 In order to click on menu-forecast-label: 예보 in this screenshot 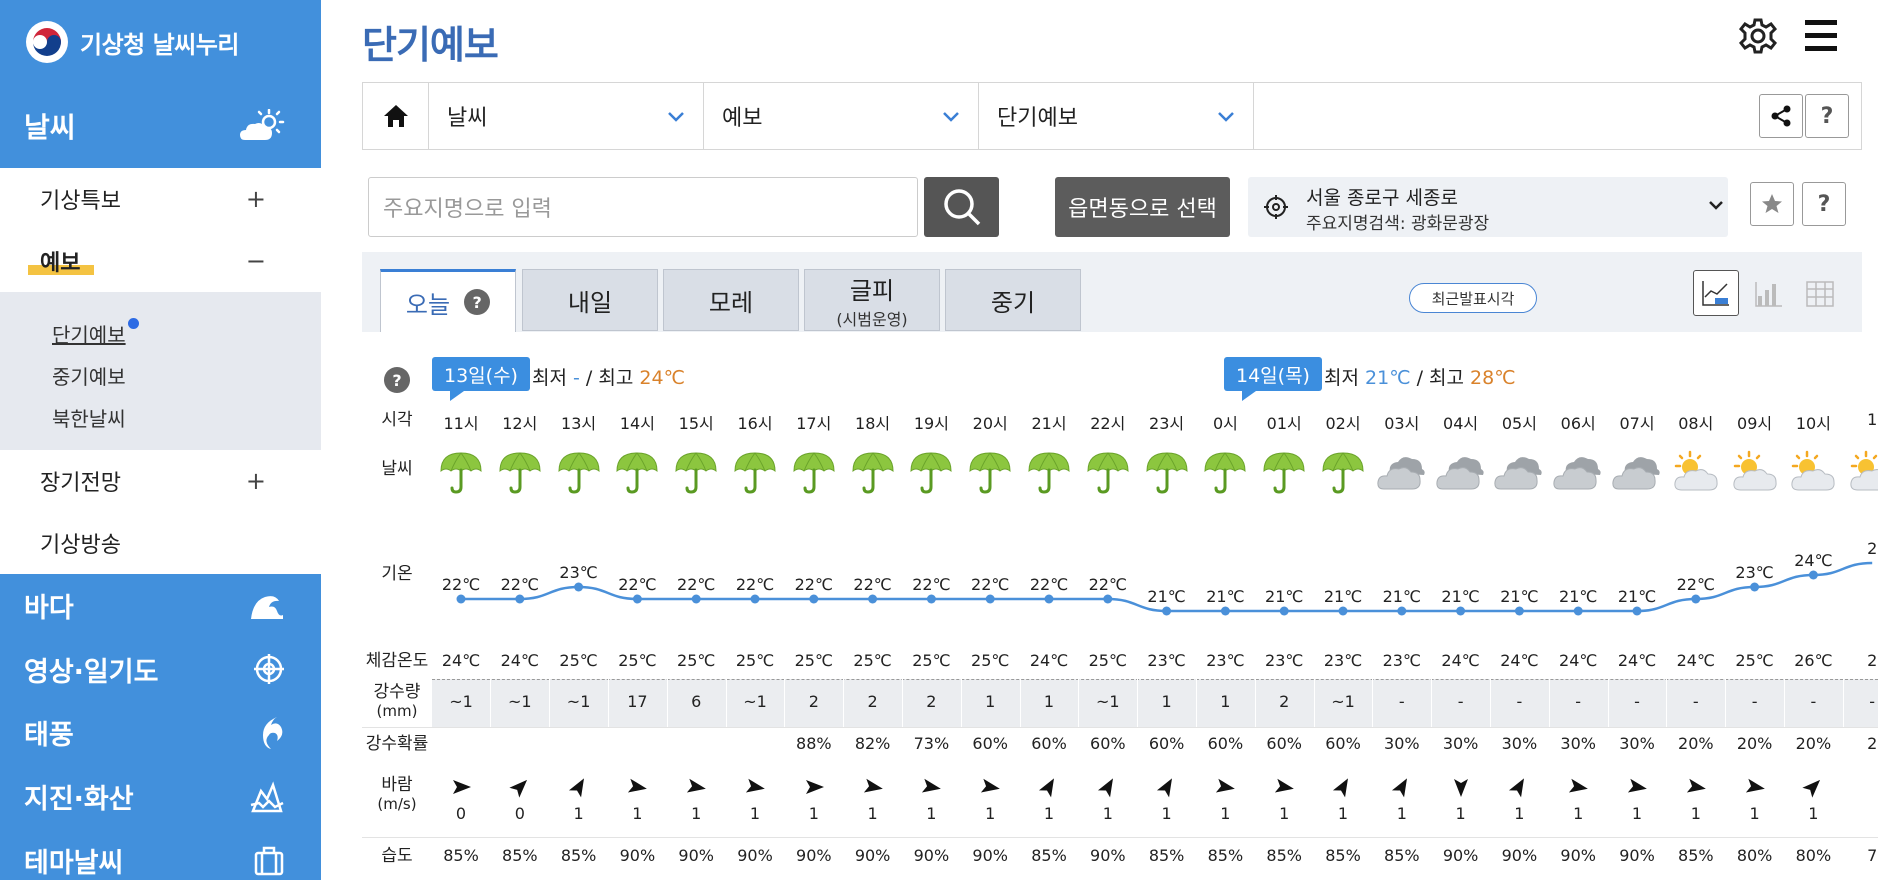, I will do `click(61, 261)`.